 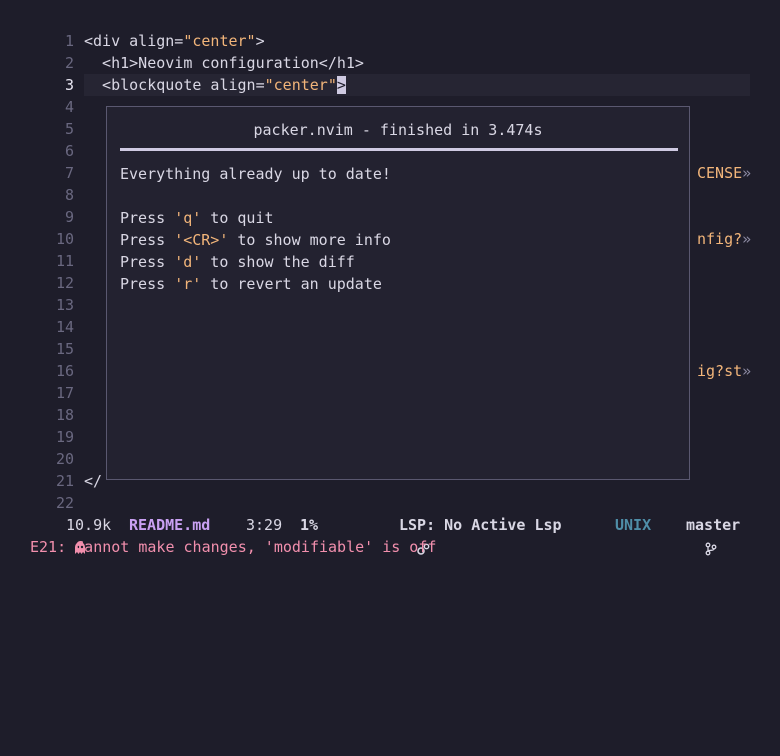 What do you see at coordinates (713, 525) in the screenshot?
I see `git-branch: master` at bounding box center [713, 525].